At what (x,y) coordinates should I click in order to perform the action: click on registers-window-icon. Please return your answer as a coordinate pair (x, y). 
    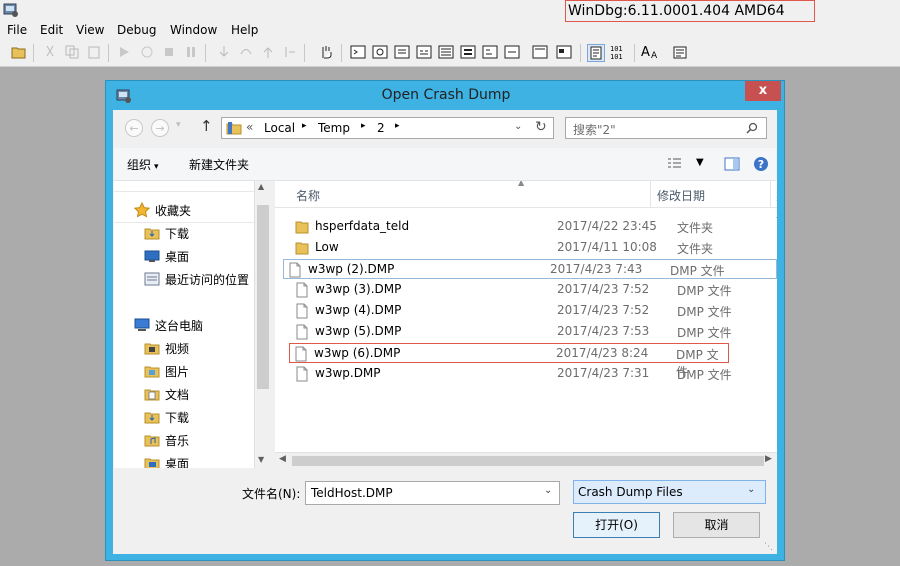
    Looking at the image, I should click on (424, 52).